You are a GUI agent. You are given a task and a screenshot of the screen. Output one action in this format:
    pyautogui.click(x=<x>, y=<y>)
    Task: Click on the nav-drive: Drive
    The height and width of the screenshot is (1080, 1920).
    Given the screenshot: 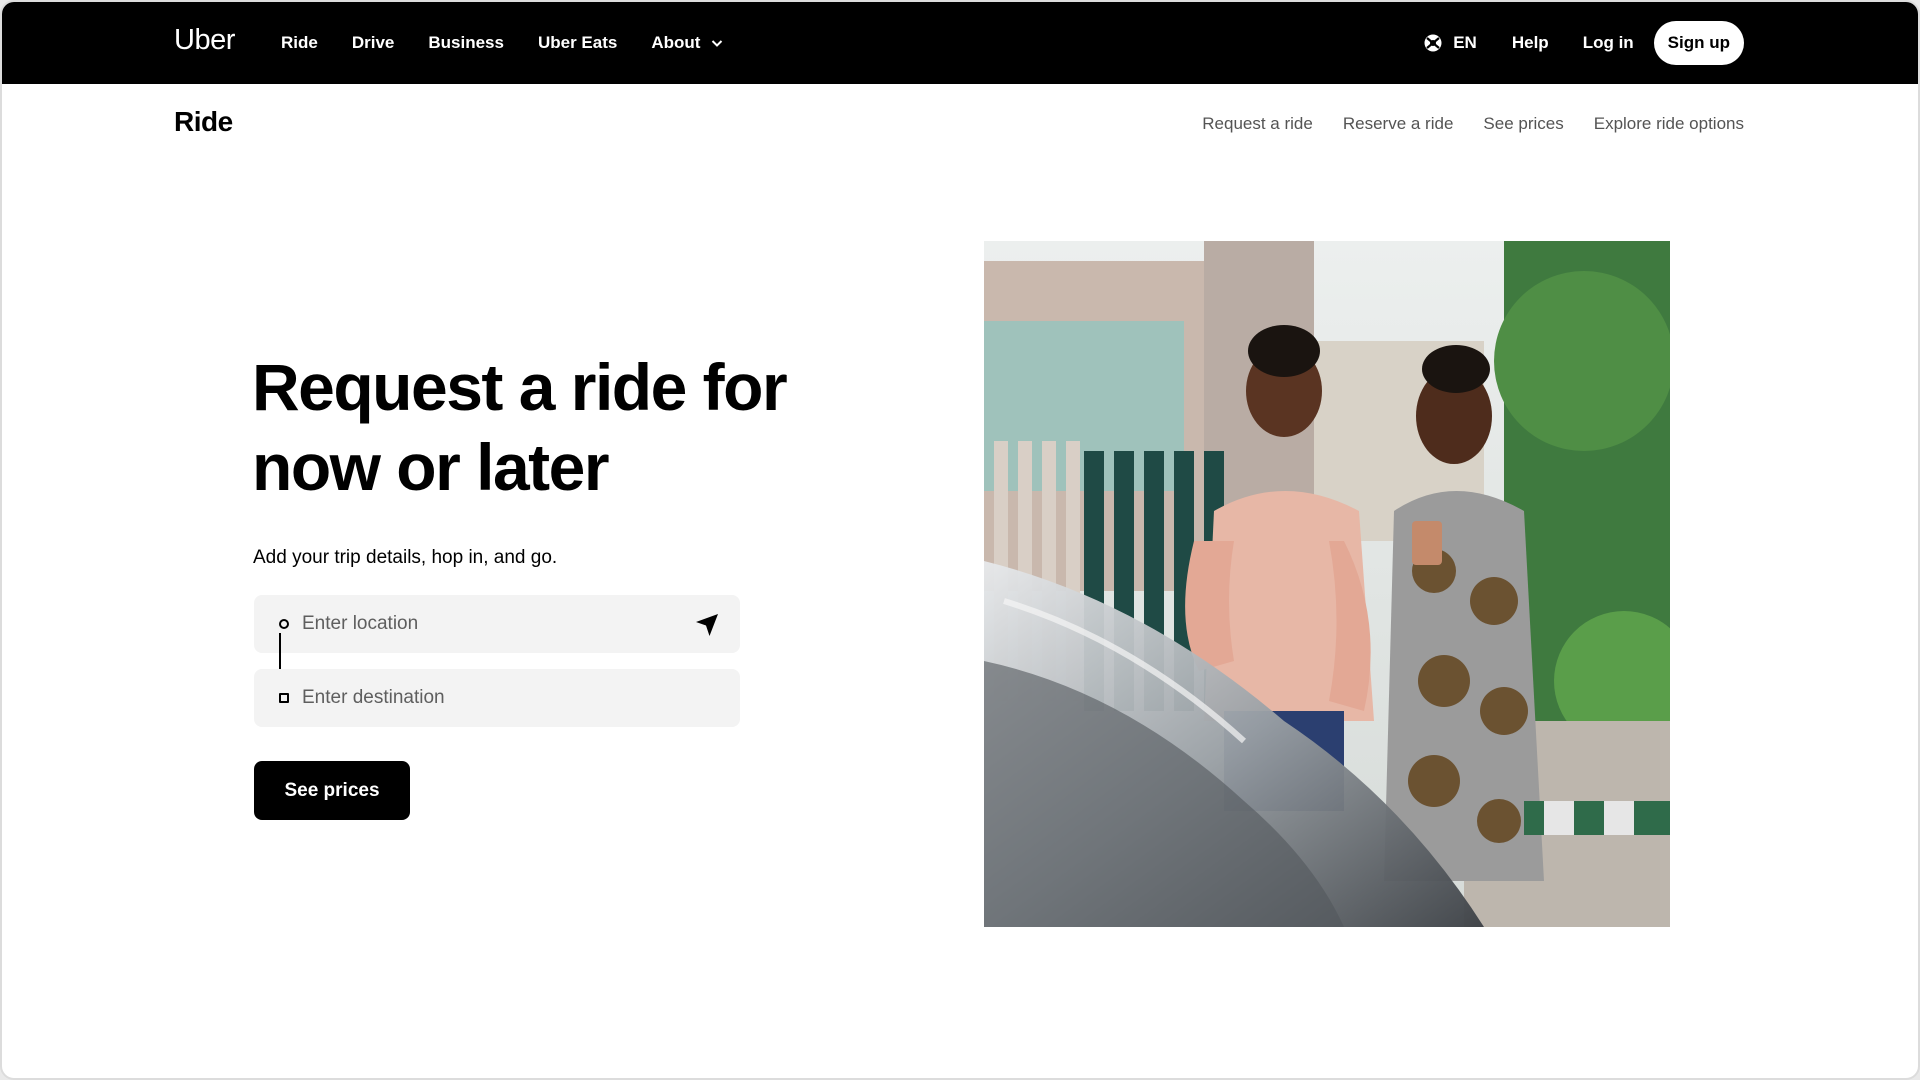 What is the action you would take?
    pyautogui.click(x=373, y=43)
    